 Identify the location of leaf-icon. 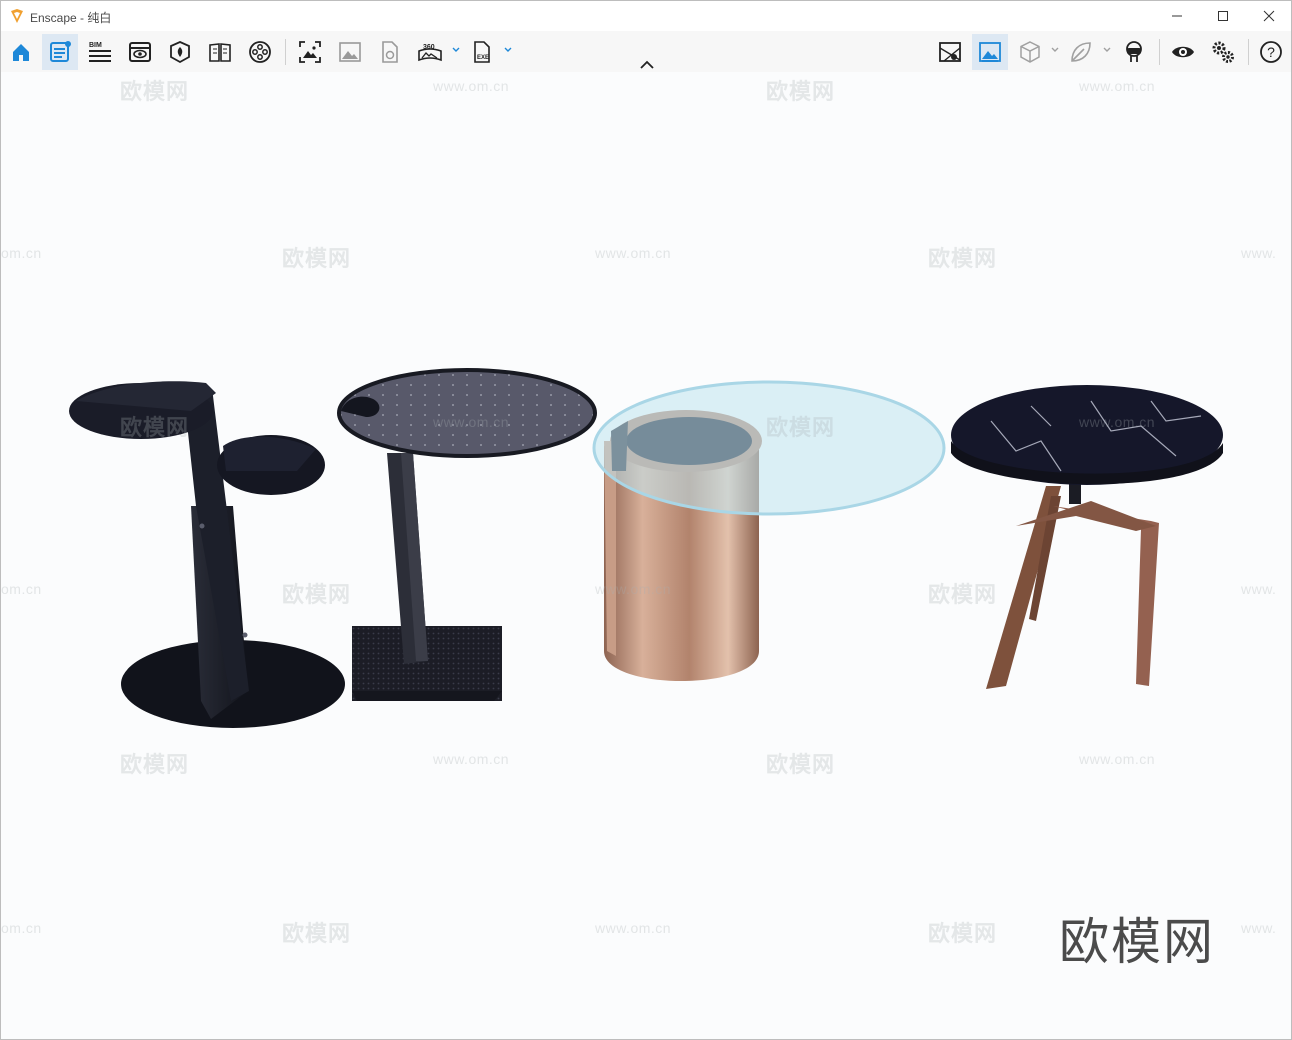
(1081, 52).